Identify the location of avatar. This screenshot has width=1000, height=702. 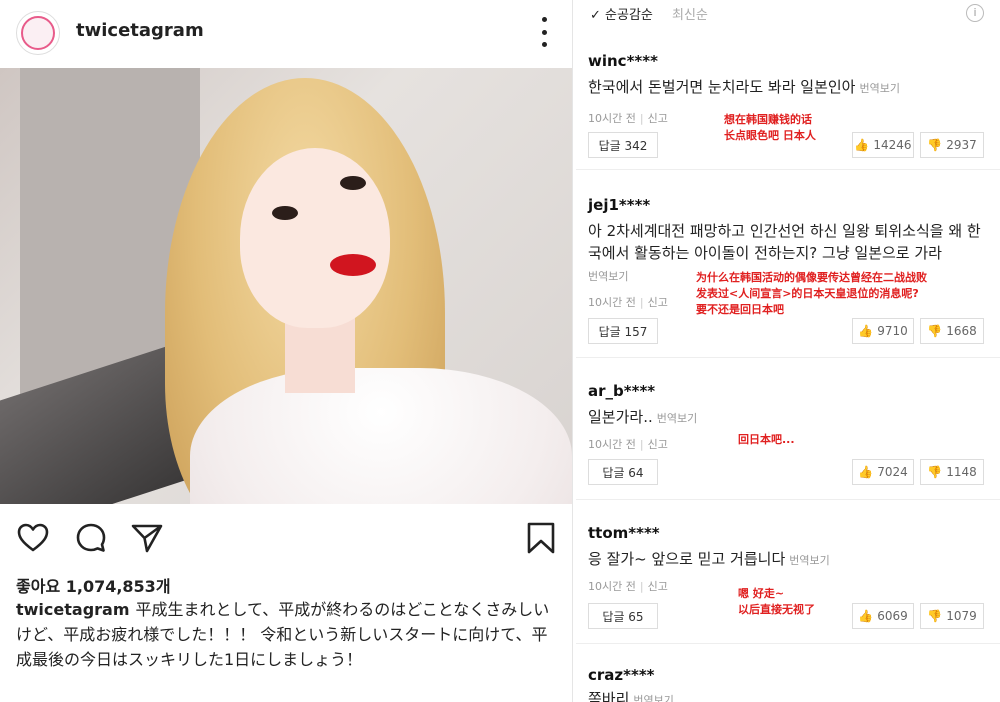
(38, 33).